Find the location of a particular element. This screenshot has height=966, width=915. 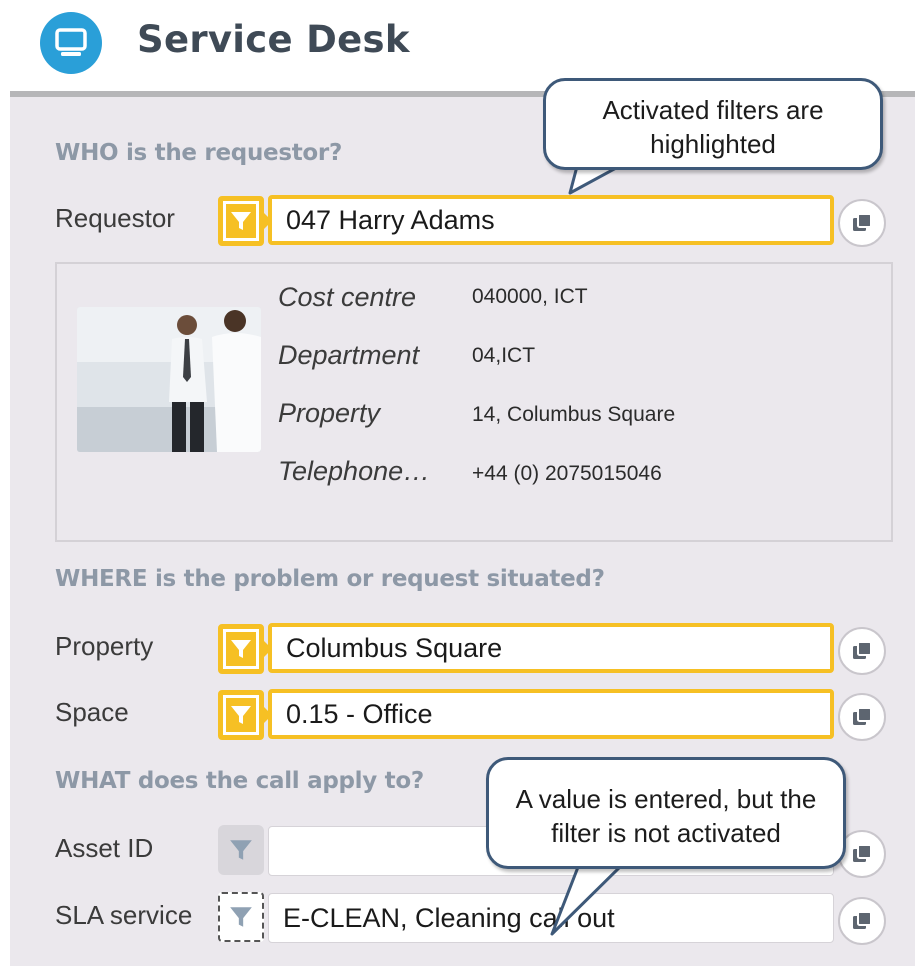

asset-id-label: Asset ID is located at coordinates (104, 848).